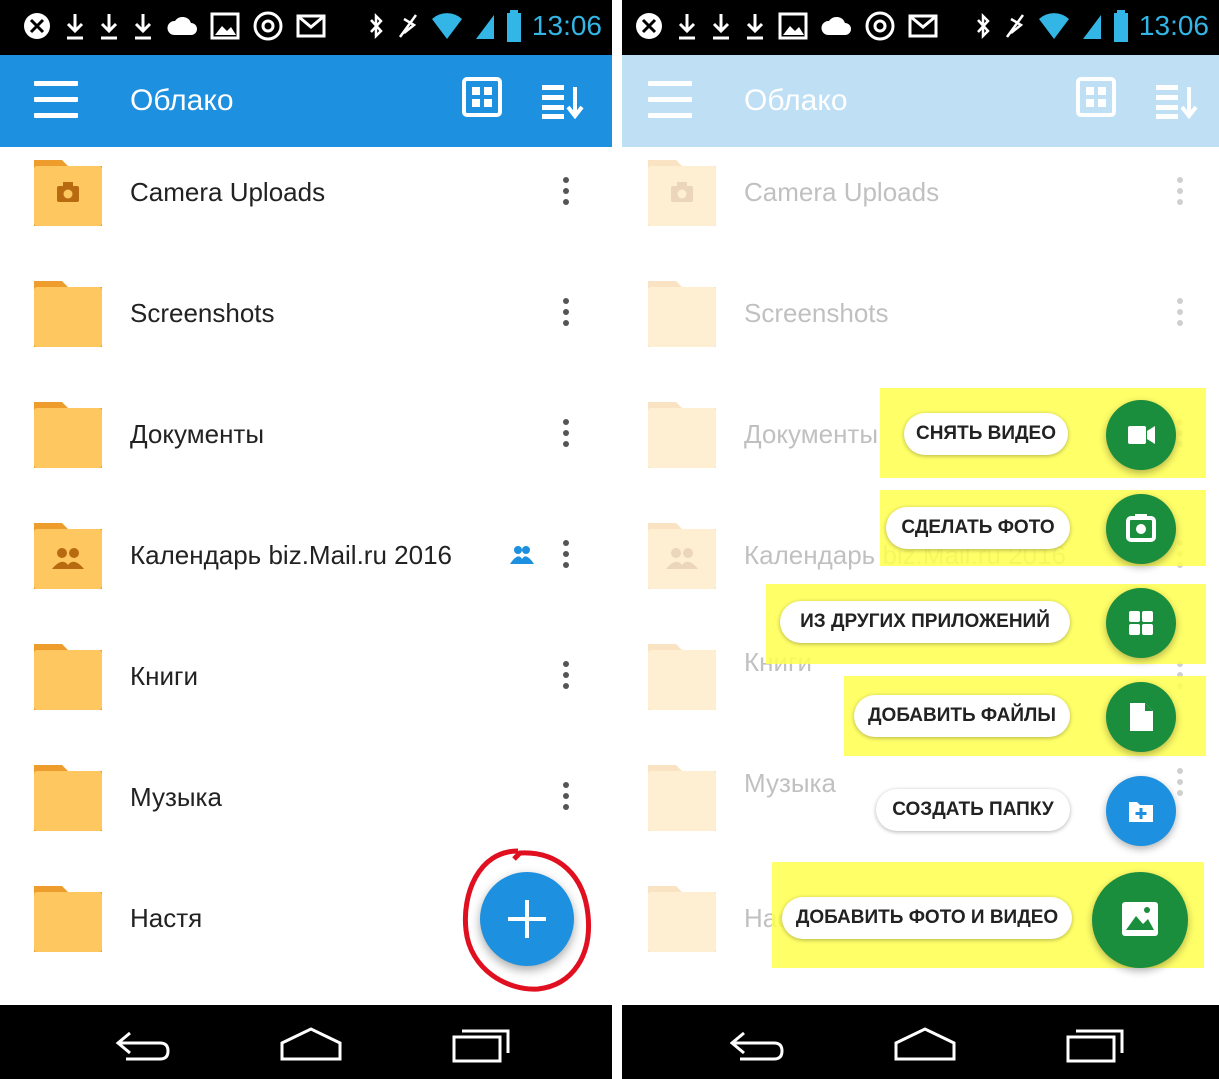  I want to click on create-folder-label: СОЗДАТЬ ПАПКУ, so click(973, 810).